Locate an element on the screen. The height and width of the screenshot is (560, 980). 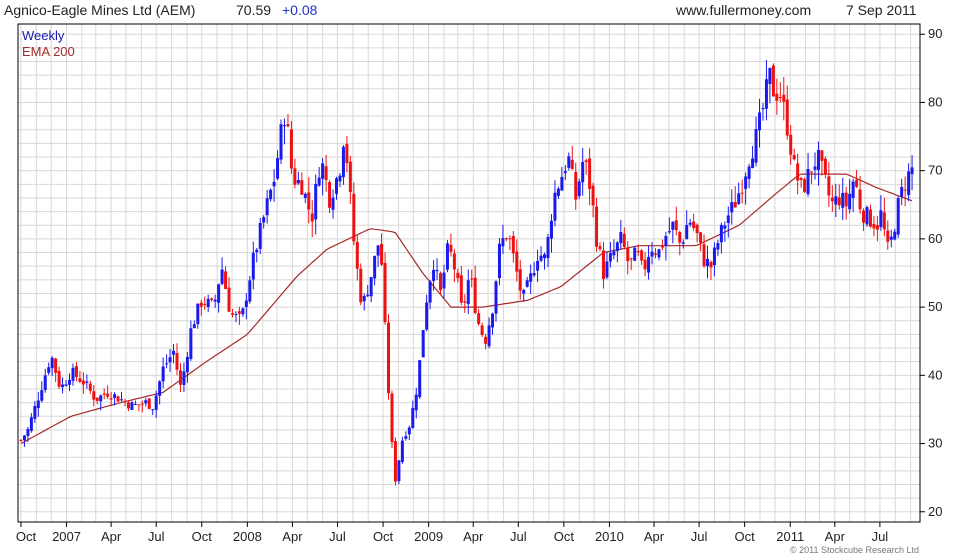
x-tick-label: 2007 is located at coordinates (66, 536).